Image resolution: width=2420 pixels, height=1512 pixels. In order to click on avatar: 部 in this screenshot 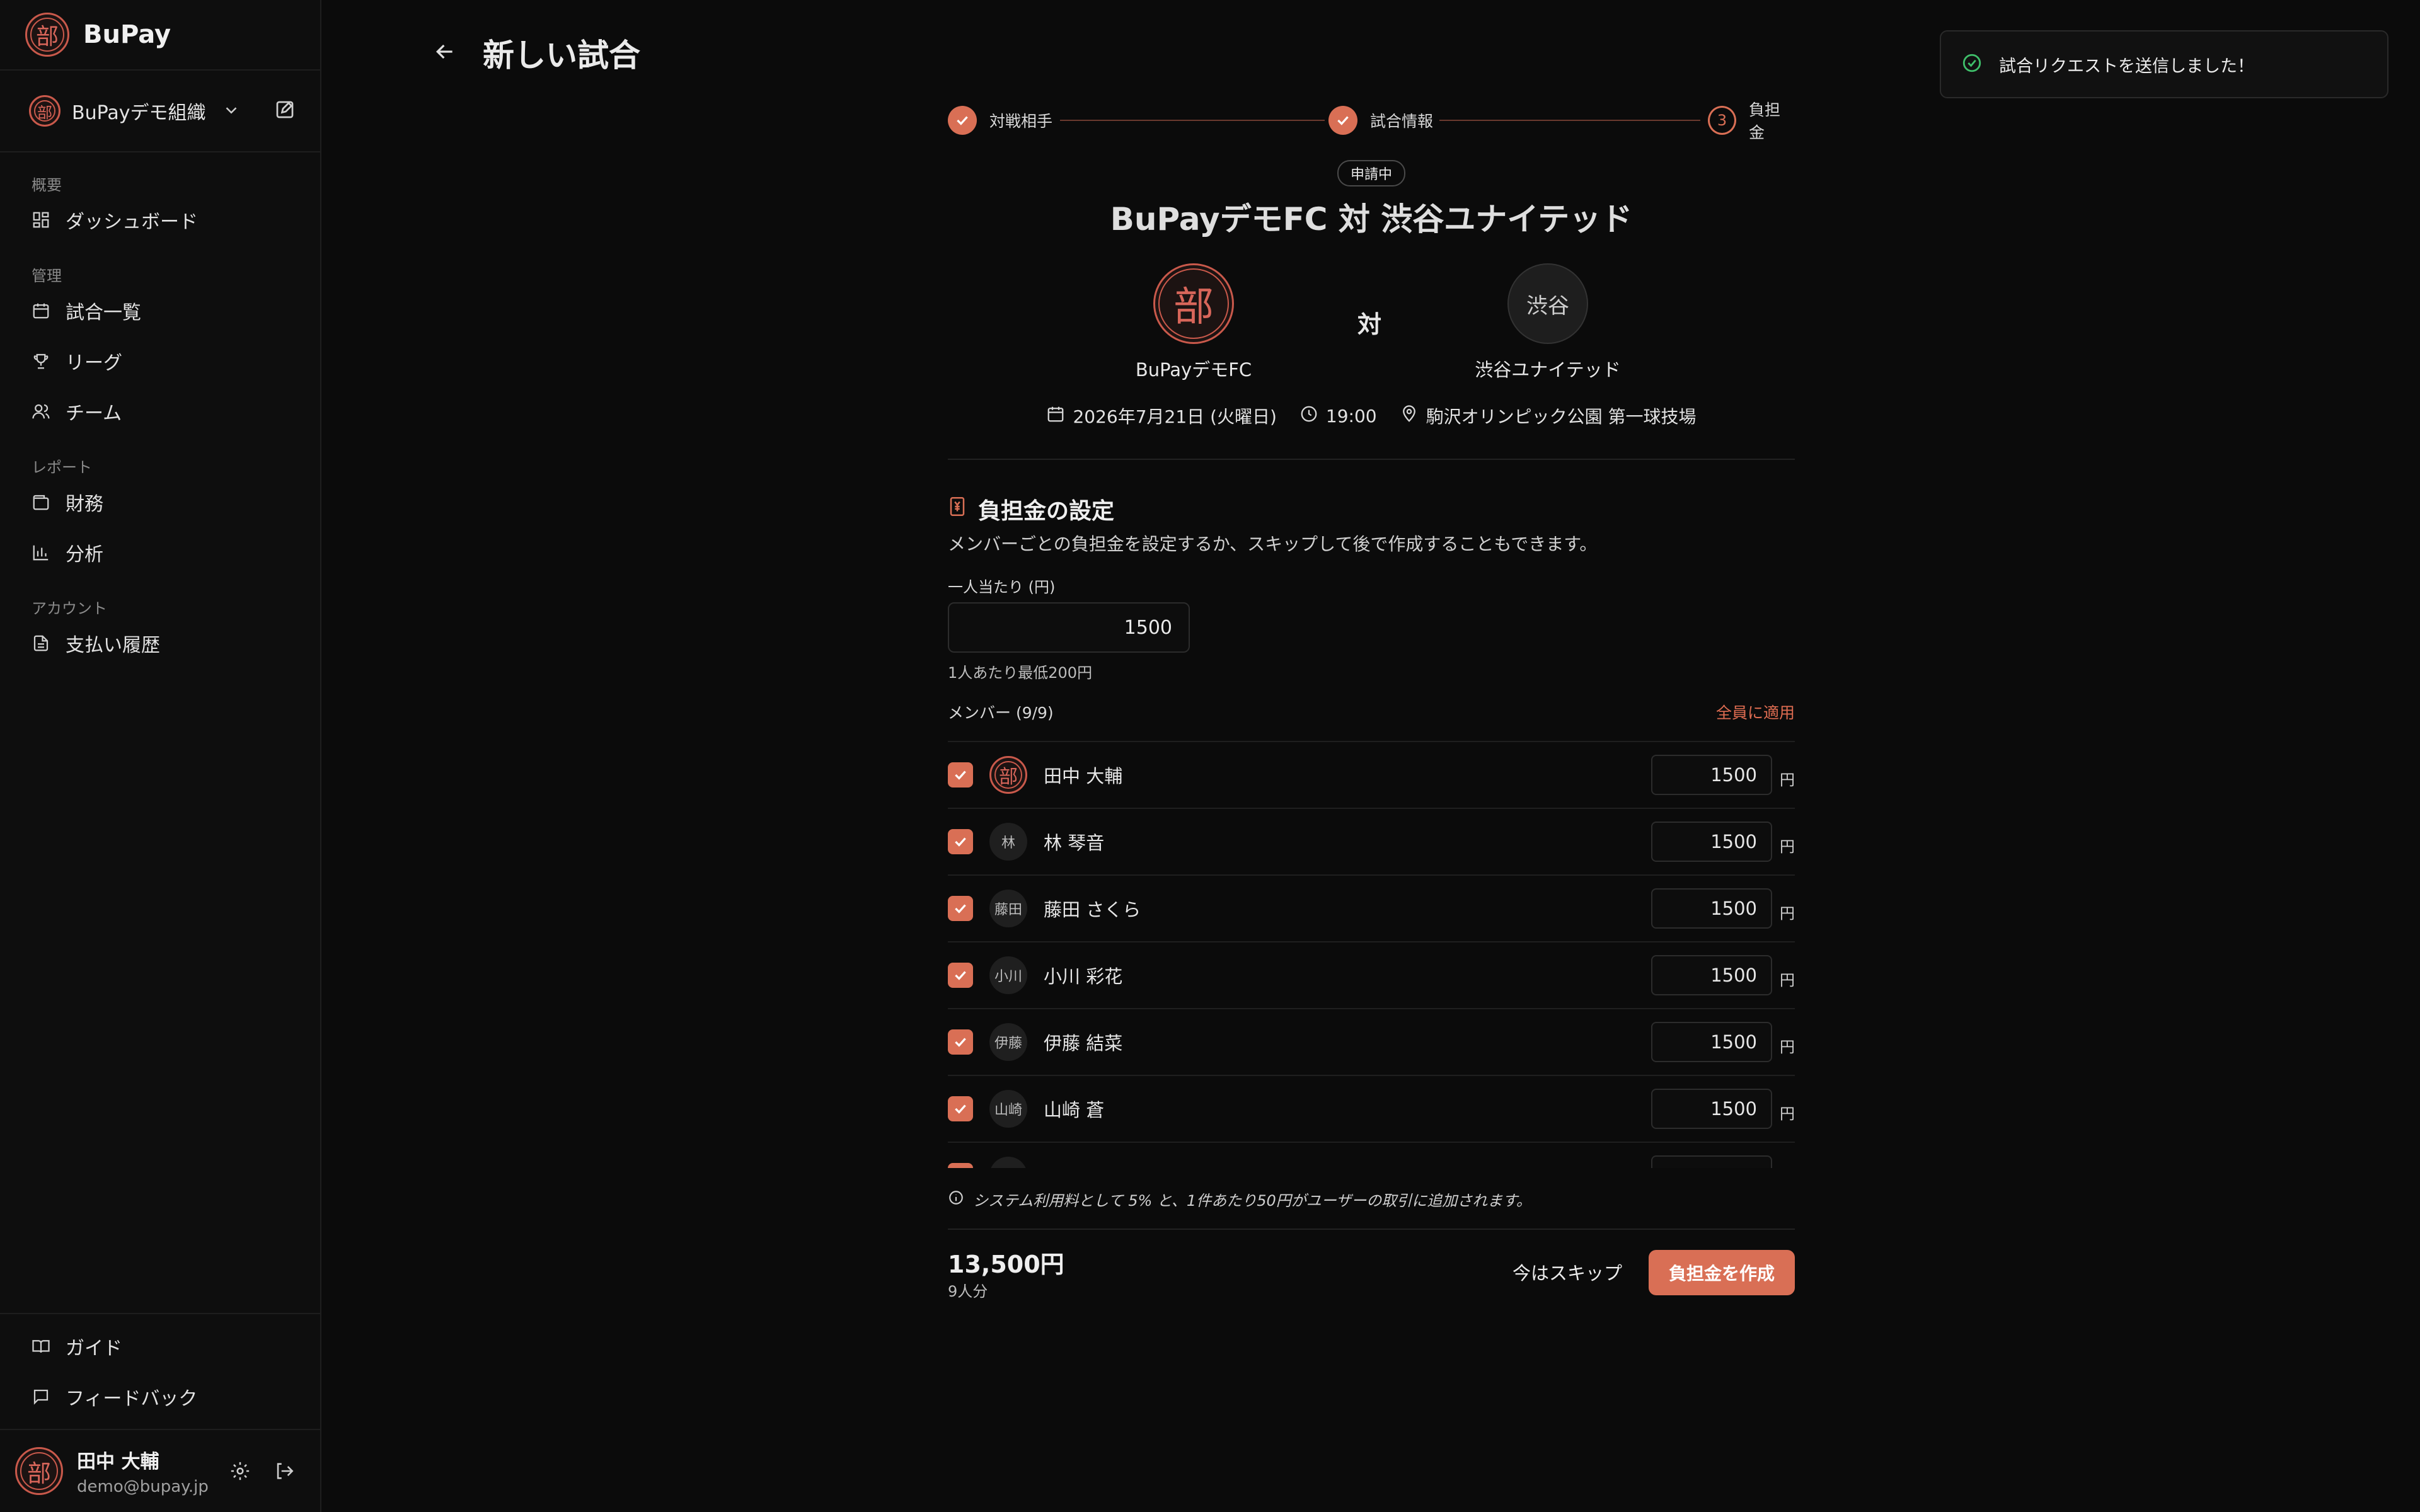, I will do `click(1008, 775)`.